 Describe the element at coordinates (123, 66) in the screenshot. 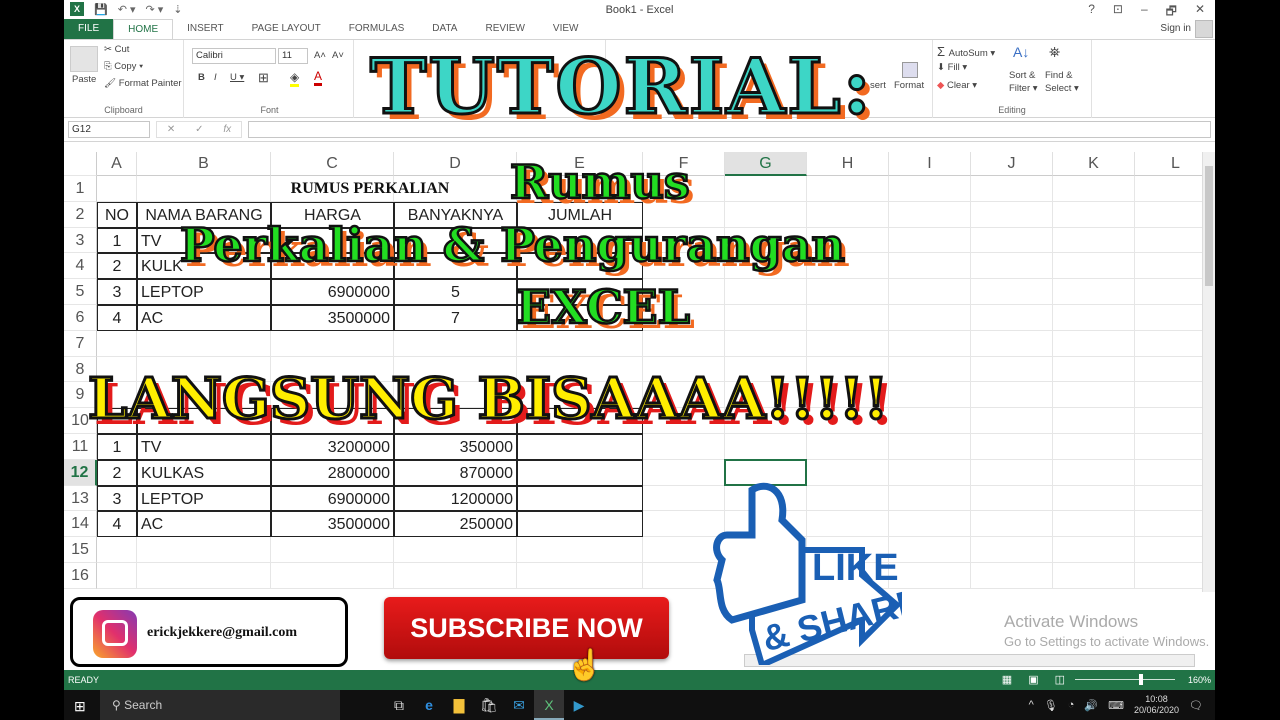

I see `copy-button: ⎘ Copy ▾` at that location.